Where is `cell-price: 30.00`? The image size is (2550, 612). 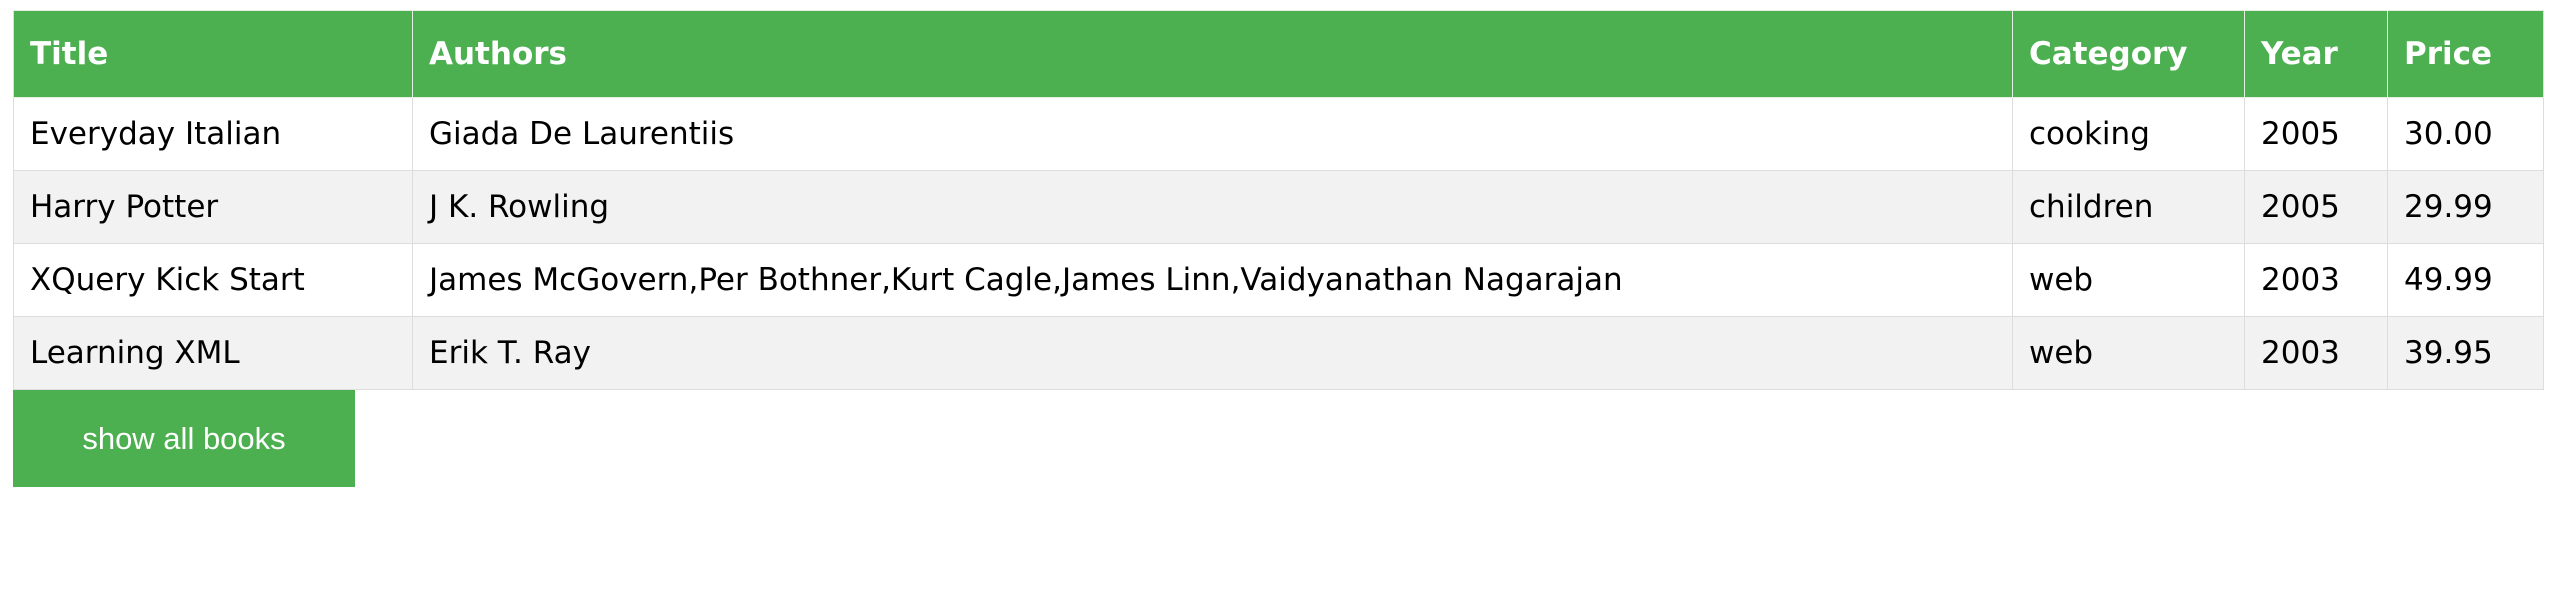 cell-price: 30.00 is located at coordinates (2465, 134).